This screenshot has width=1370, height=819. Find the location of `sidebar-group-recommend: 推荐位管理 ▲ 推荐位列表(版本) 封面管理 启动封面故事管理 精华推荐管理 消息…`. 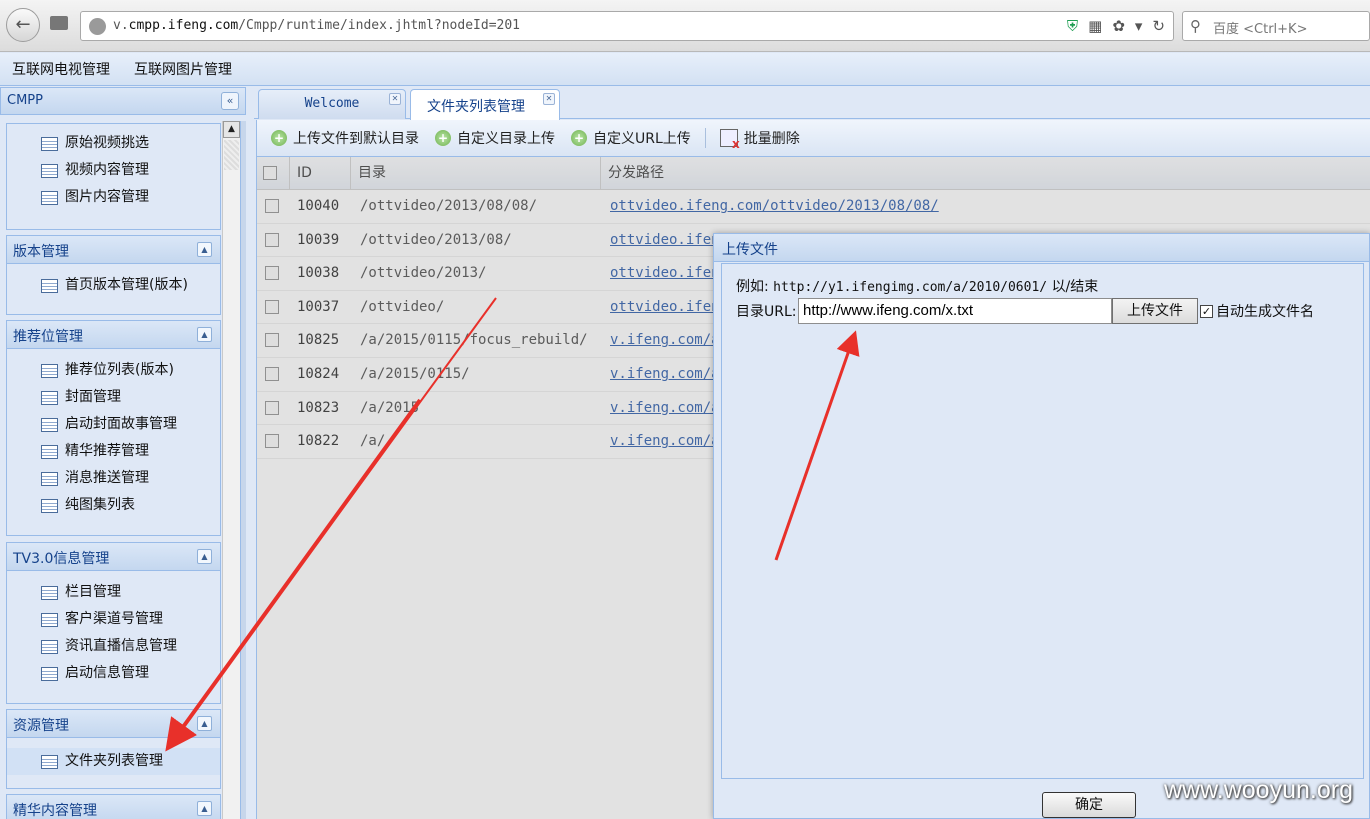

sidebar-group-recommend: 推荐位管理 ▲ 推荐位列表(版本) 封面管理 启动封面故事管理 精华推荐管理 消息… is located at coordinates (113, 428).